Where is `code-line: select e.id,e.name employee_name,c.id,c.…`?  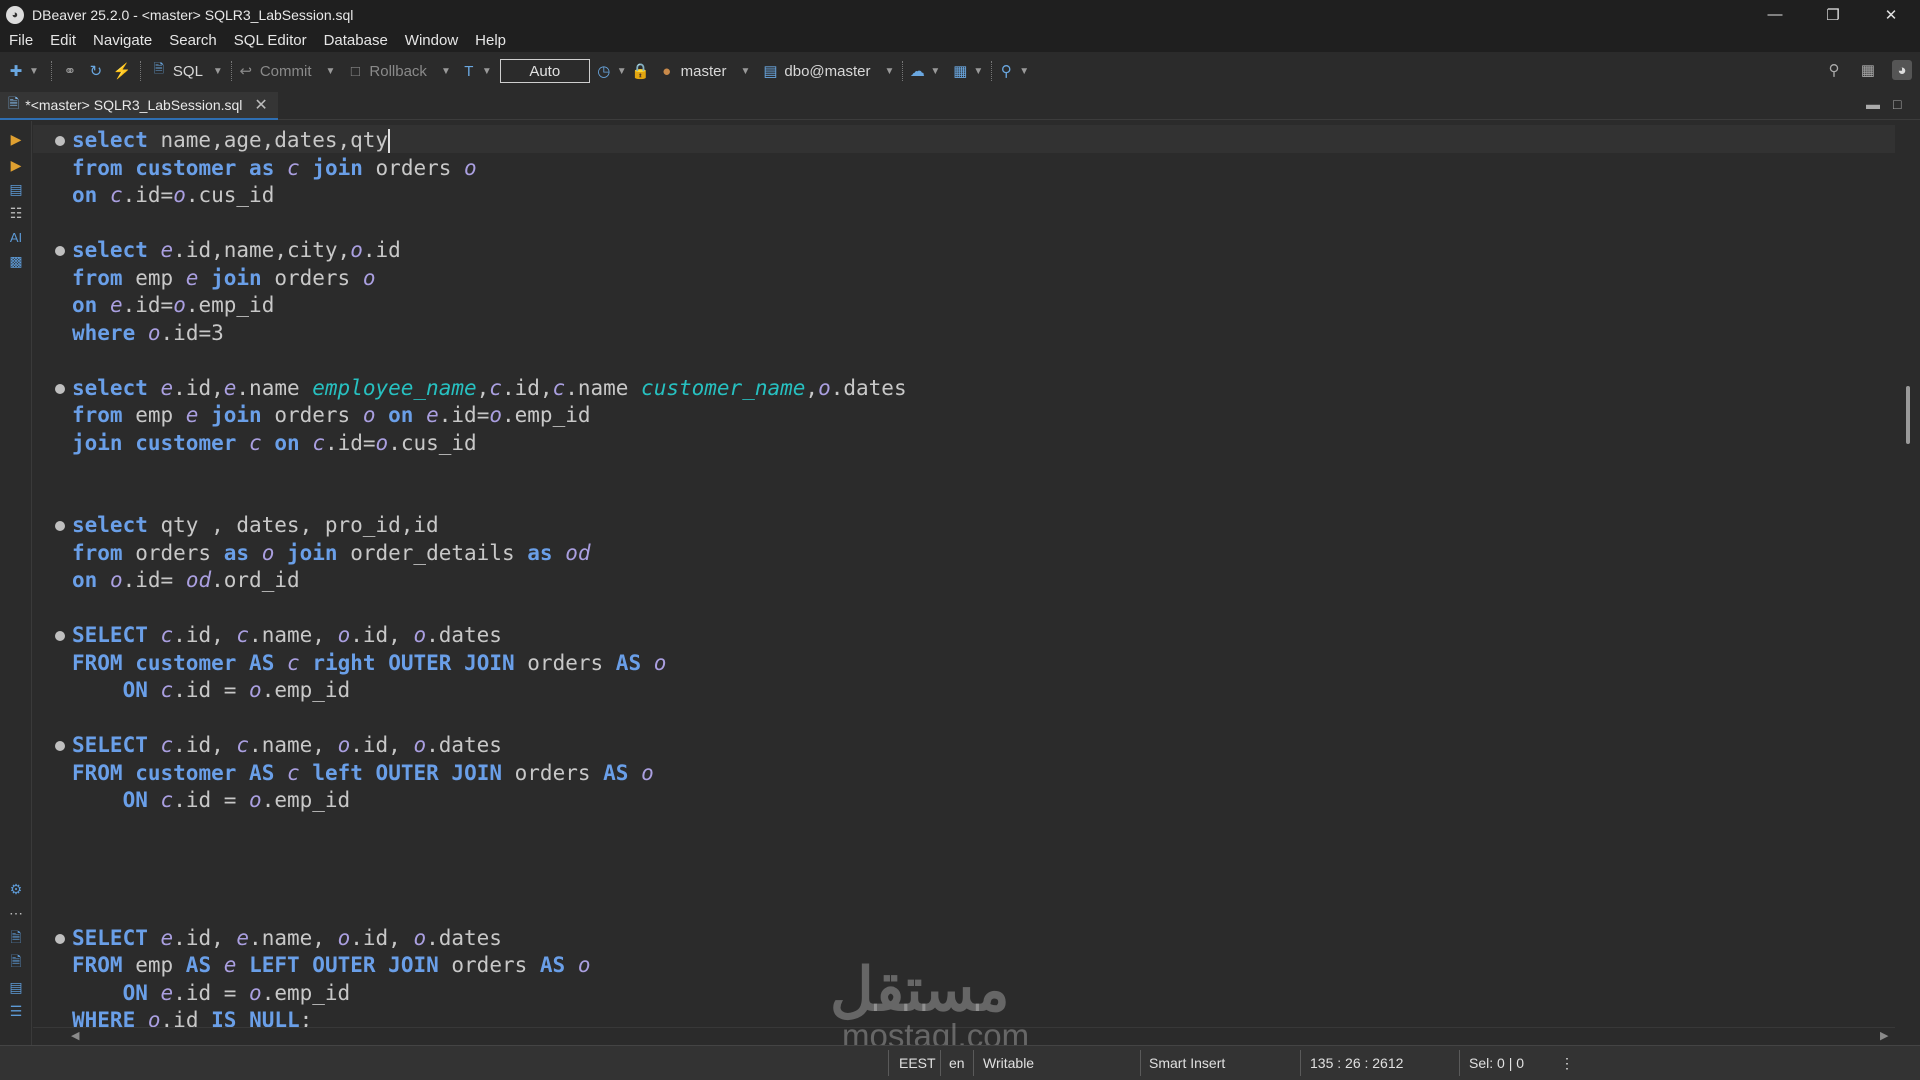 code-line: select e.id,e.name employee_name,c.id,c.… is located at coordinates (470, 389).